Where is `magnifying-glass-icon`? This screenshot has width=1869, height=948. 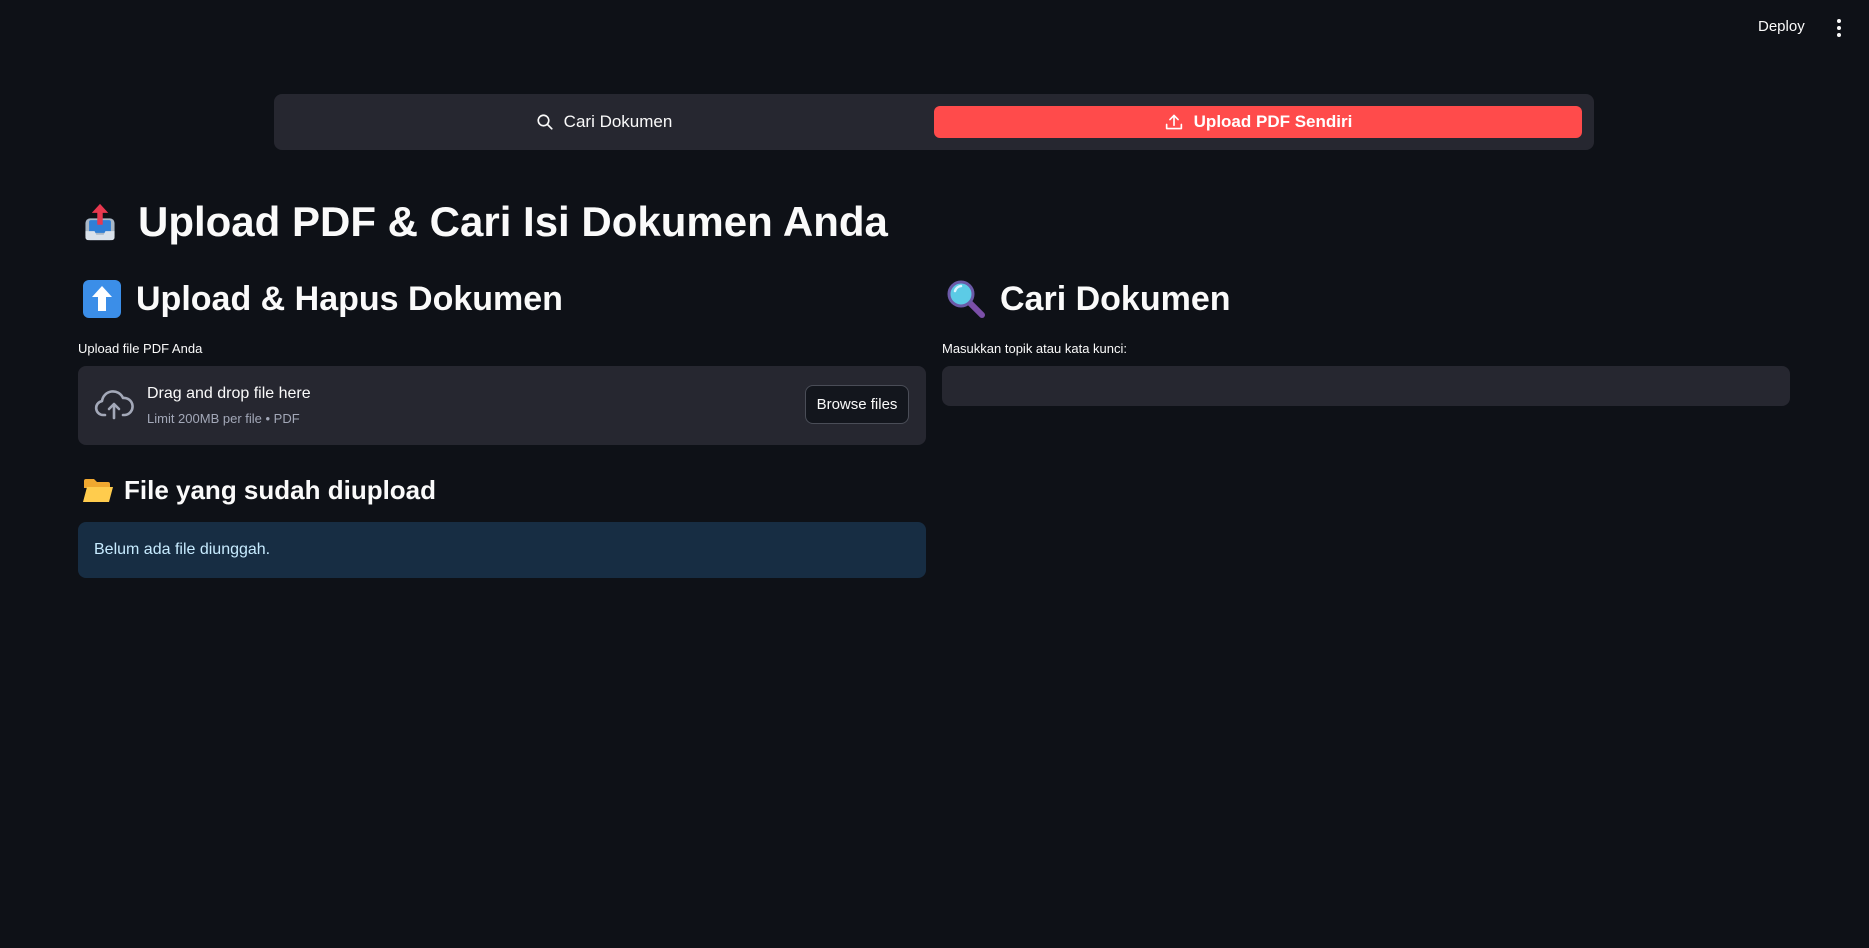
magnifying-glass-icon is located at coordinates (966, 299).